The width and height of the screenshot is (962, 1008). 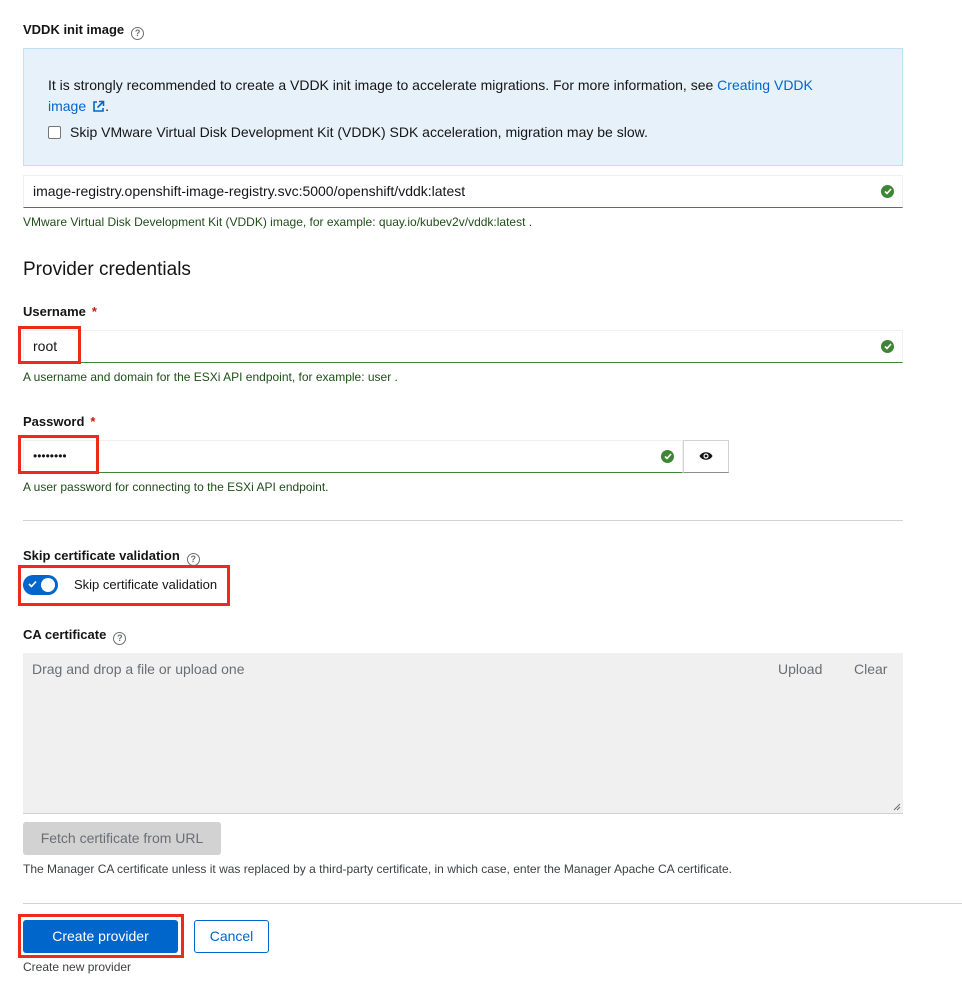 What do you see at coordinates (800, 669) in the screenshot?
I see `upload-button: Upload` at bounding box center [800, 669].